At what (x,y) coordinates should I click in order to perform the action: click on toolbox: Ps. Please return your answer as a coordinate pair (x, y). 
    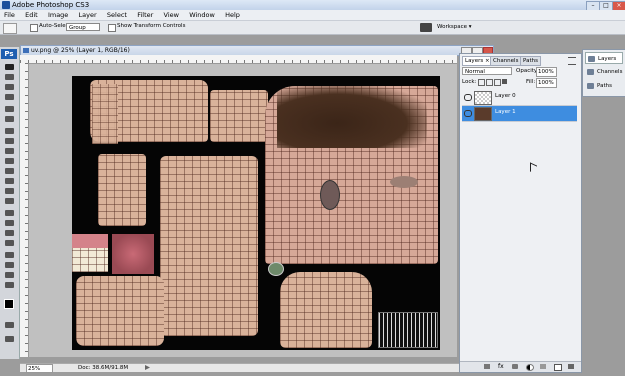
    Looking at the image, I should click on (10, 203).